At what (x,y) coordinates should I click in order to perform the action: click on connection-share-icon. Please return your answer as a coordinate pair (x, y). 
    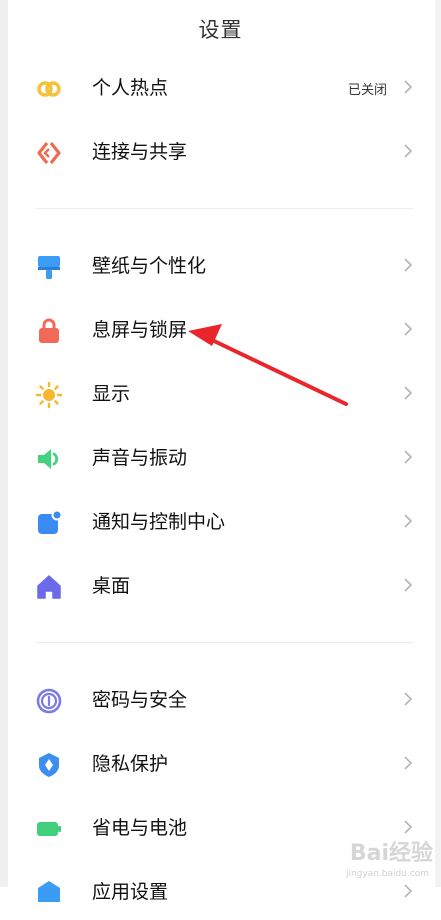
    Looking at the image, I should click on (49, 153).